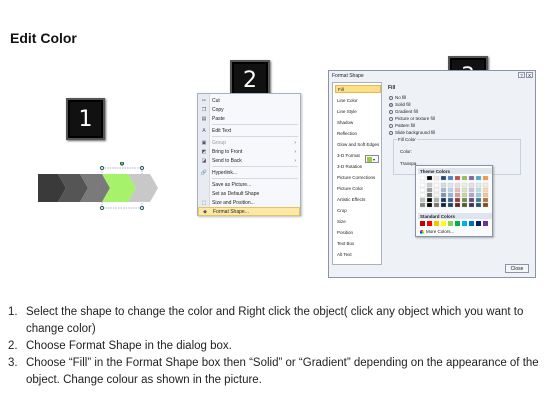  What do you see at coordinates (400, 104) in the screenshot?
I see `radio-solid-fill: Solid fill` at bounding box center [400, 104].